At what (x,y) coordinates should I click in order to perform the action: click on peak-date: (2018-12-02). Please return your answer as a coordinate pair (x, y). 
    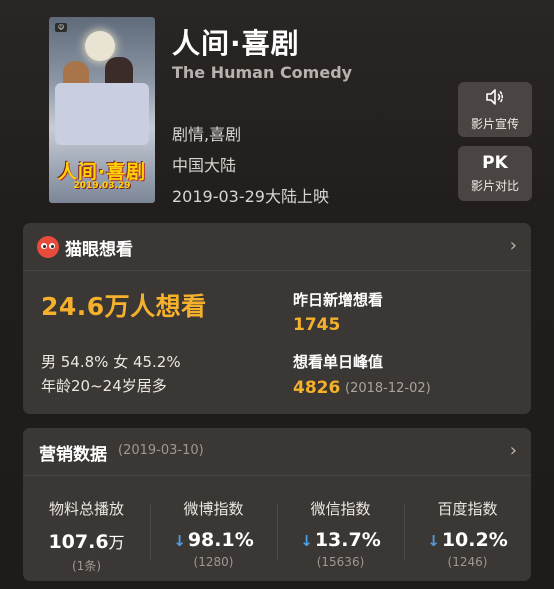
    Looking at the image, I should click on (388, 388).